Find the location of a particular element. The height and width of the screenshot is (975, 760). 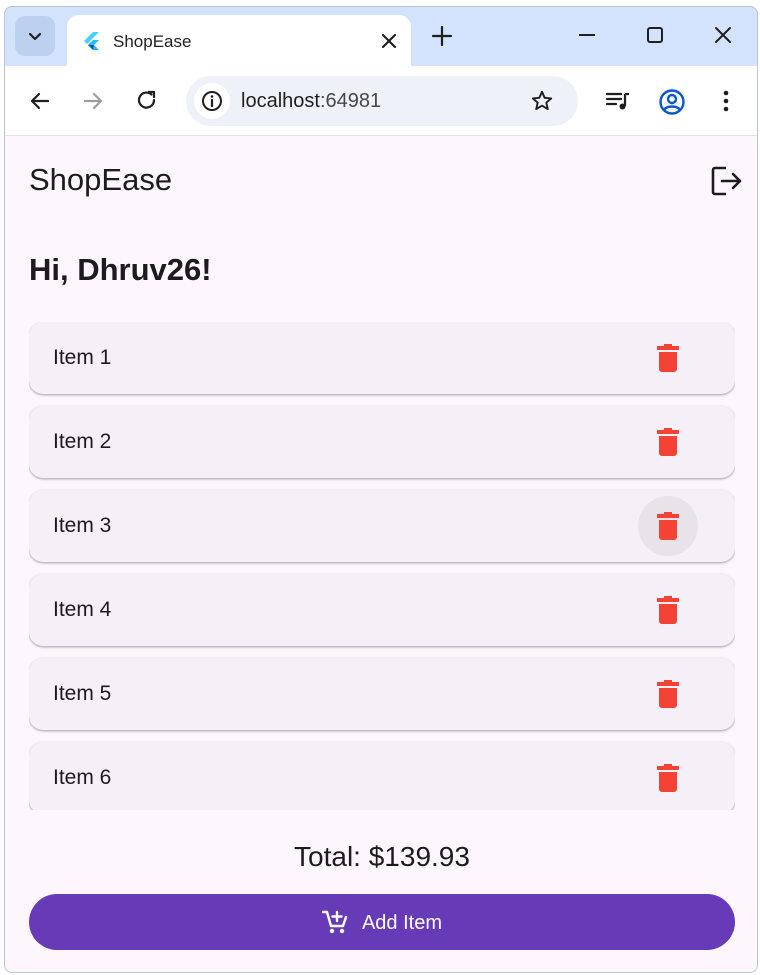

tab-strip: ShopEase is located at coordinates (381, 37).